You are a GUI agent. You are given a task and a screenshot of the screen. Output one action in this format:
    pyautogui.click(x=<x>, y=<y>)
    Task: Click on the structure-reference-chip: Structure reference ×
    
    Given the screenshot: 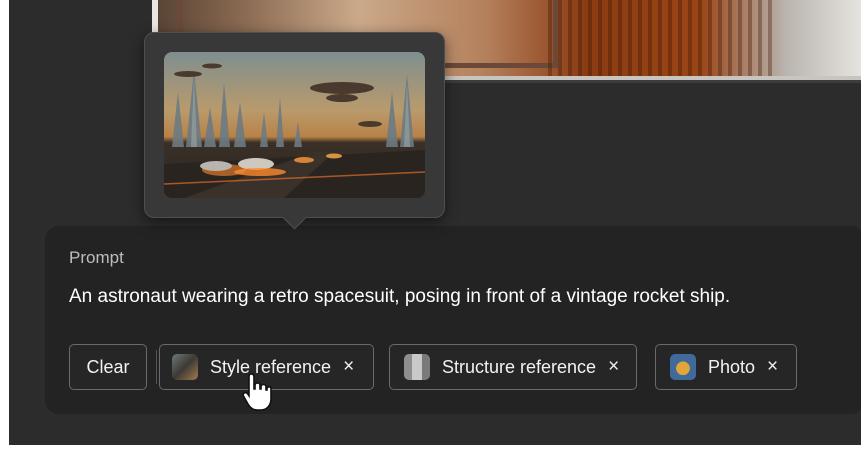 What is the action you would take?
    pyautogui.click(x=513, y=367)
    